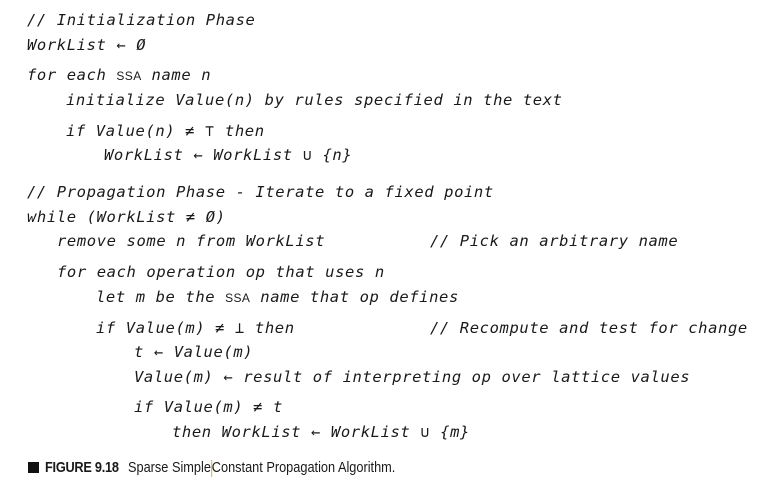 Image resolution: width=758 pixels, height=484 pixels. What do you see at coordinates (82, 468) in the screenshot?
I see `figure-label: FIGURE 9.18` at bounding box center [82, 468].